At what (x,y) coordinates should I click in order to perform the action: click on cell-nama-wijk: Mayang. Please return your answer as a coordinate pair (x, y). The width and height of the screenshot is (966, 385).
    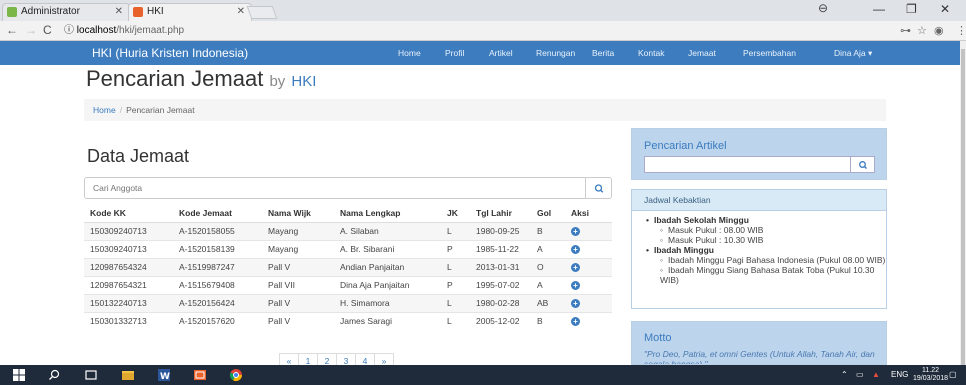
    Looking at the image, I should click on (298, 248).